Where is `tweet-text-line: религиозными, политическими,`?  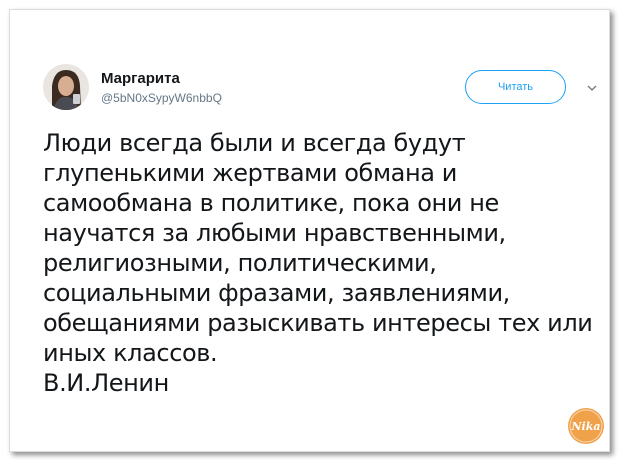 tweet-text-line: религиозными, политическими, is located at coordinates (240, 263).